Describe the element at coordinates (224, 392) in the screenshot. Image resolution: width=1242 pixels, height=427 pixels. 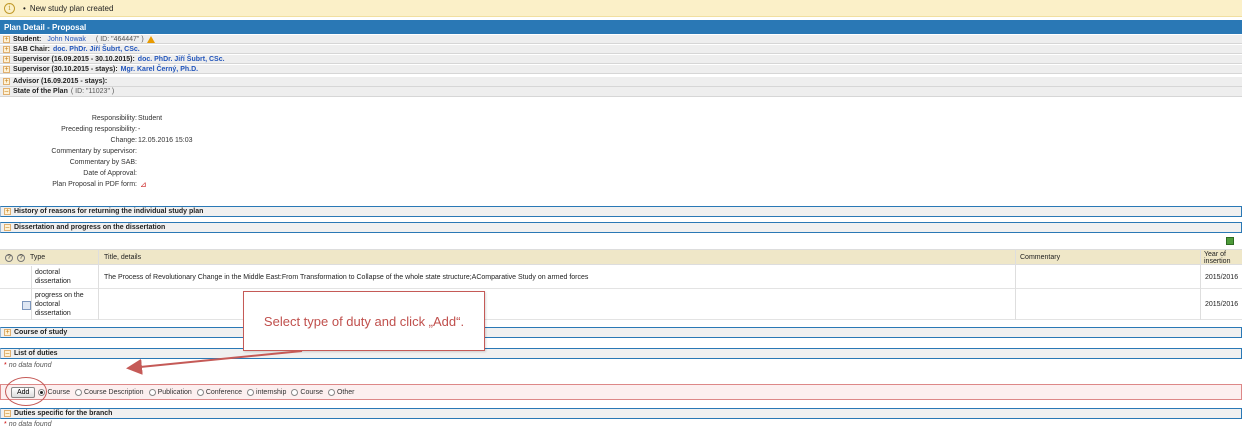
I see `radio-label: Conference` at that location.